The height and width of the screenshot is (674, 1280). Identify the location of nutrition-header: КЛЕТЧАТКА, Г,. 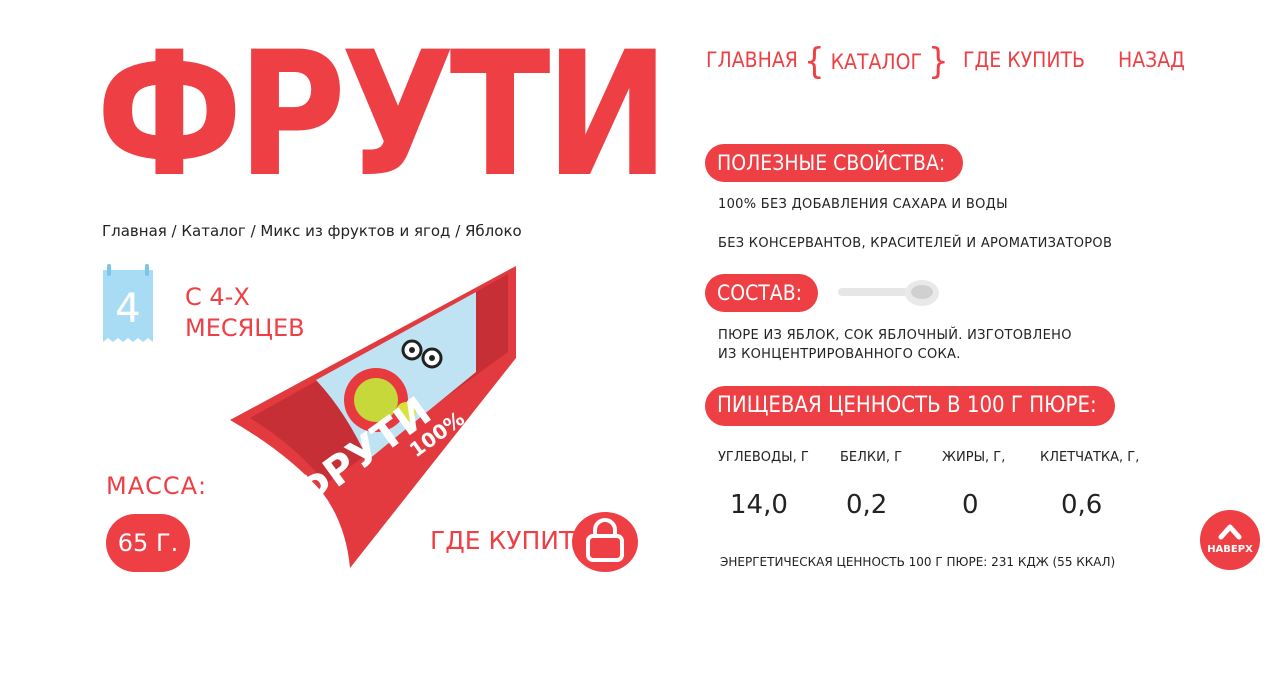
(1090, 457).